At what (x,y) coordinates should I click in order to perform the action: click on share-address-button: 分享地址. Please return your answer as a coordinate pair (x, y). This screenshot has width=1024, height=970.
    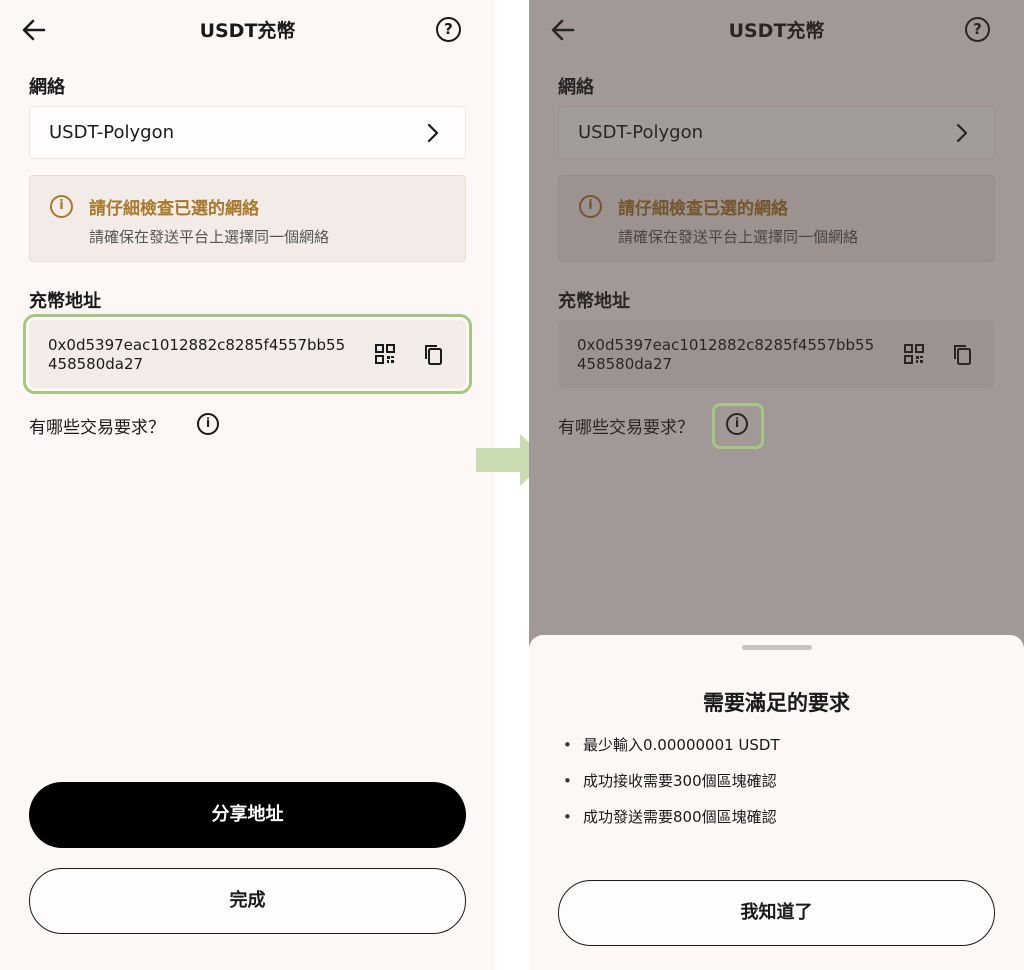
    Looking at the image, I should click on (247, 815).